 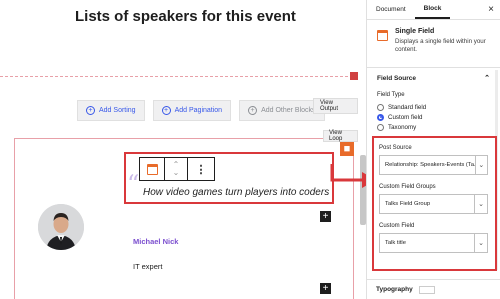 I want to click on typography-panel-toggle: Typography, so click(x=433, y=289).